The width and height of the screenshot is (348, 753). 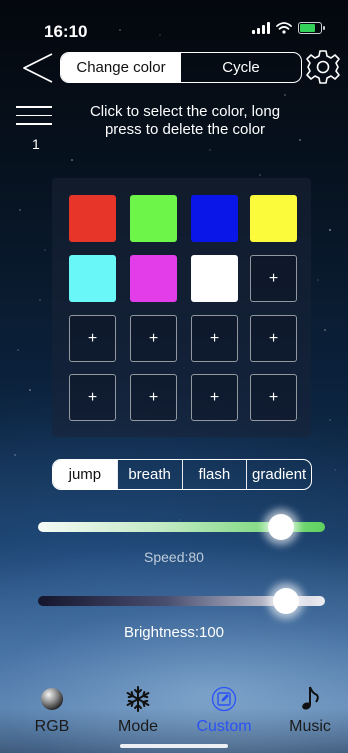 What do you see at coordinates (241, 67) in the screenshot?
I see `tab-cycle: Cycle` at bounding box center [241, 67].